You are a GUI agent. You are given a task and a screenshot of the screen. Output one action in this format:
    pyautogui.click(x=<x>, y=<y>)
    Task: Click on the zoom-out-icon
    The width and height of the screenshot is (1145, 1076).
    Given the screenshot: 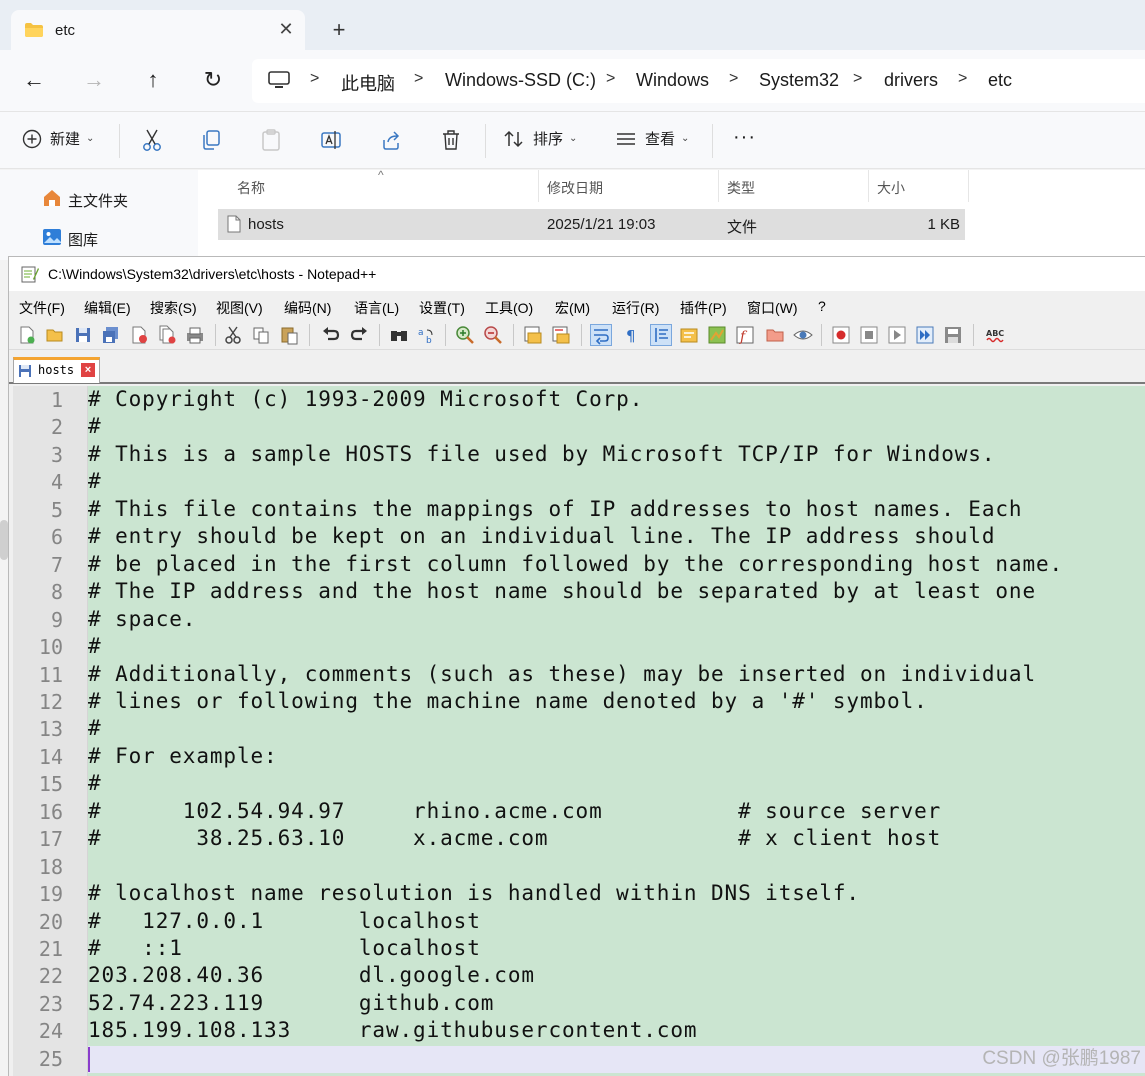 What is the action you would take?
    pyautogui.click(x=493, y=335)
    